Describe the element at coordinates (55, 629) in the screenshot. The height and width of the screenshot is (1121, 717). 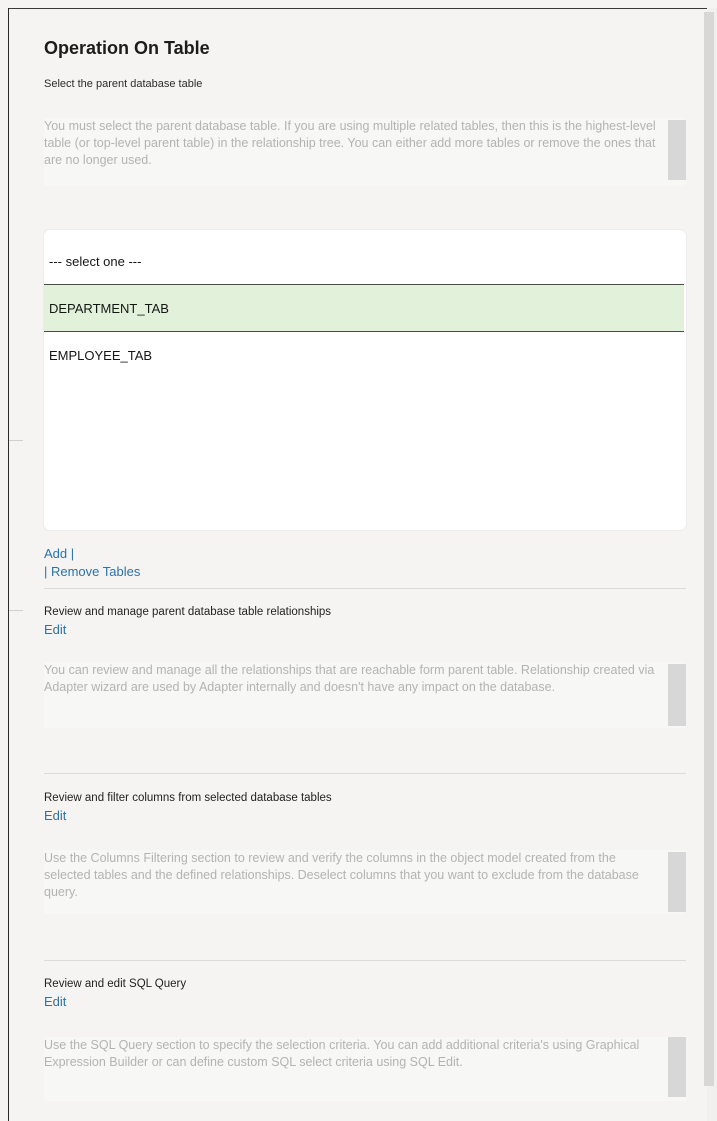
I see `relationships-edit-link: Edit` at that location.